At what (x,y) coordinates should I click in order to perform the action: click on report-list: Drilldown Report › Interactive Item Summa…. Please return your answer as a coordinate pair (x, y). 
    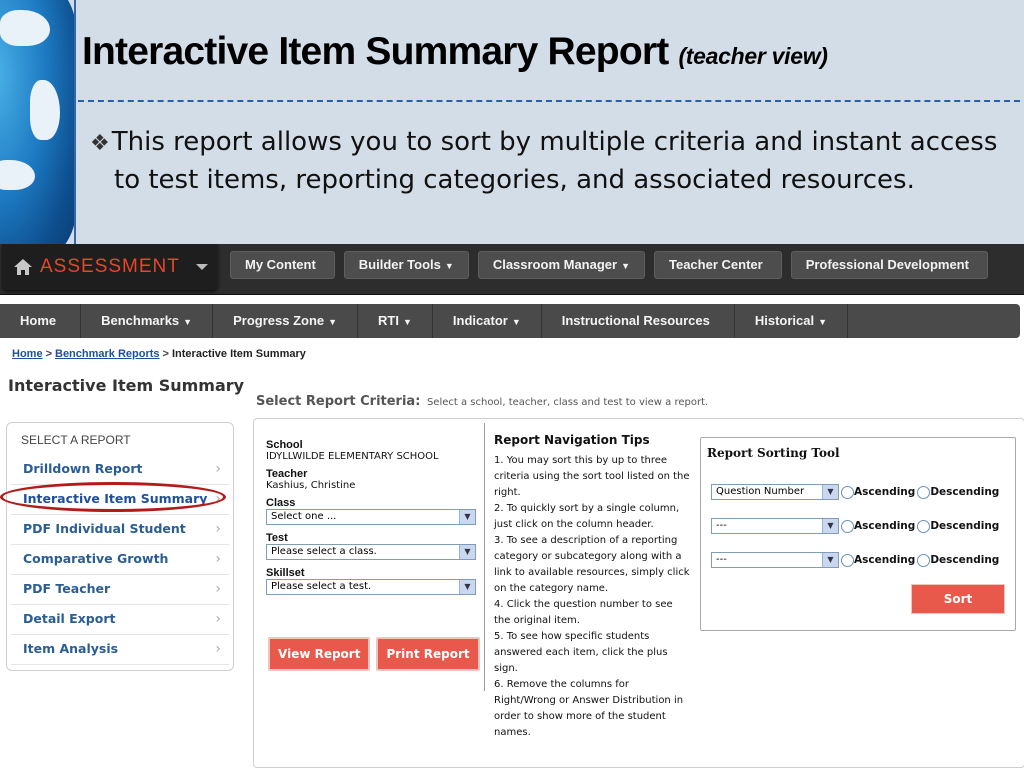
    Looking at the image, I should click on (120, 560).